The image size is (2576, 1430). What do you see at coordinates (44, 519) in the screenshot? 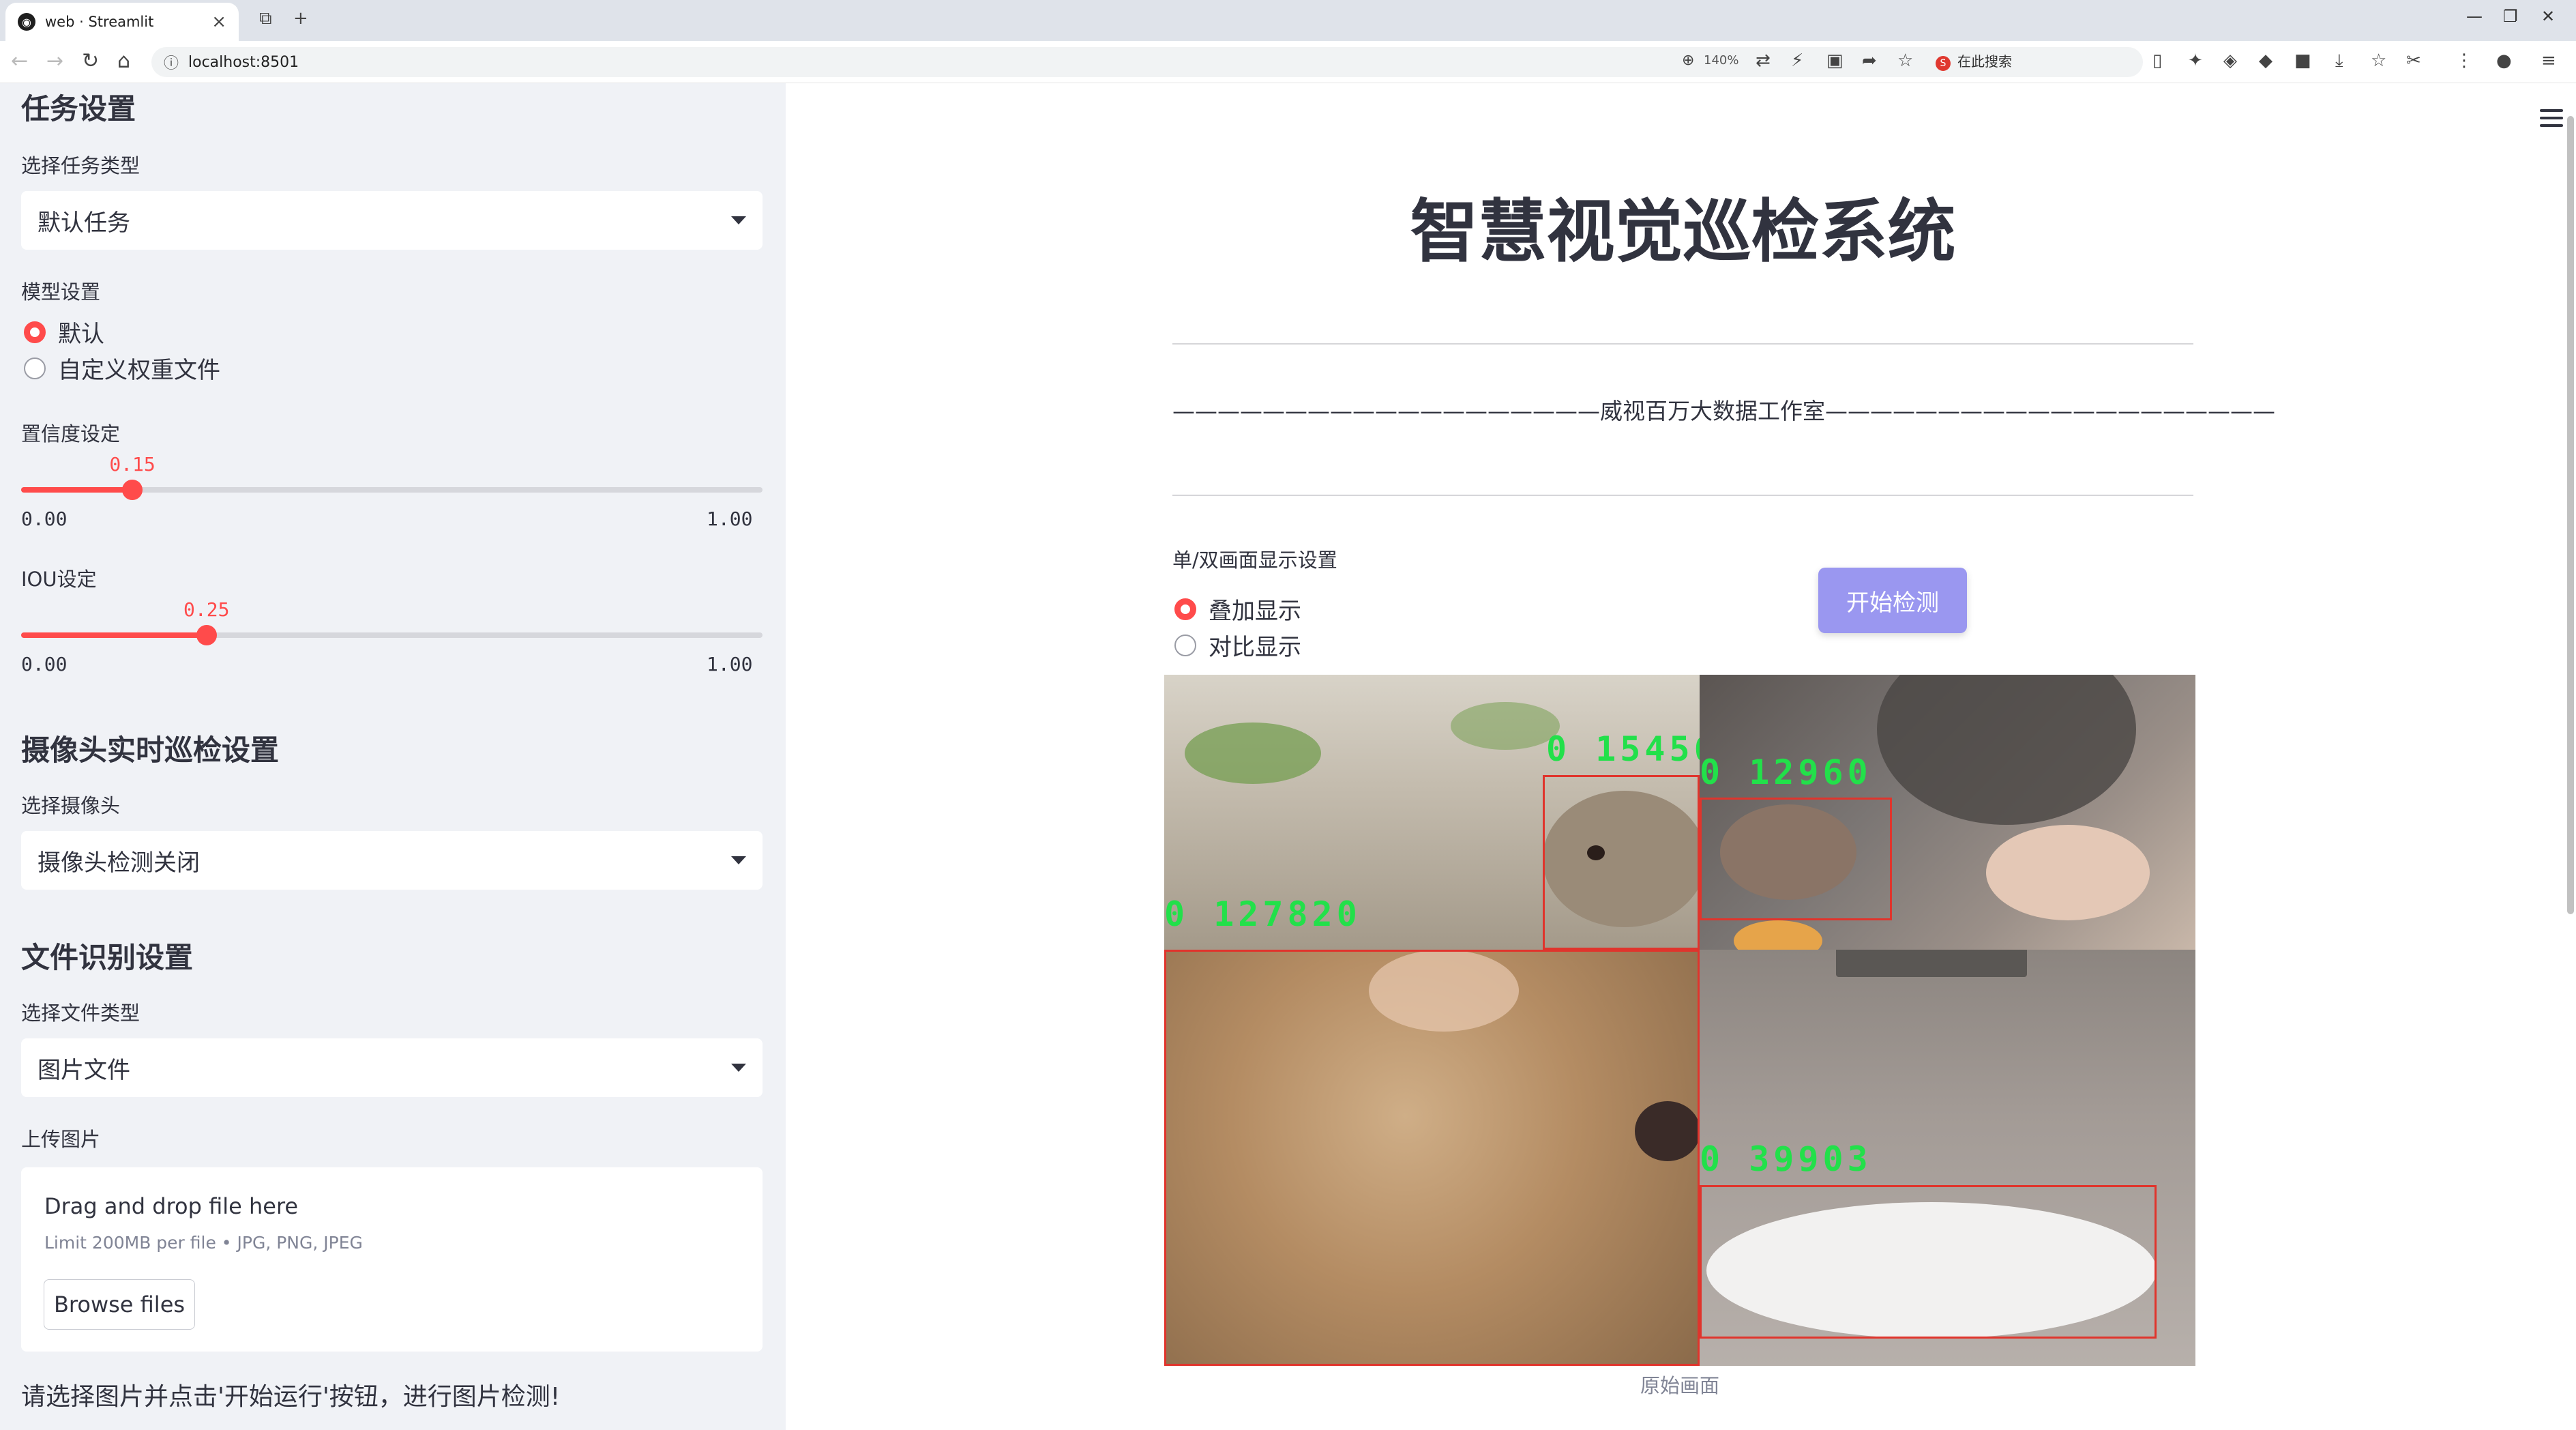
I see `confidence-min: 0.00` at bounding box center [44, 519].